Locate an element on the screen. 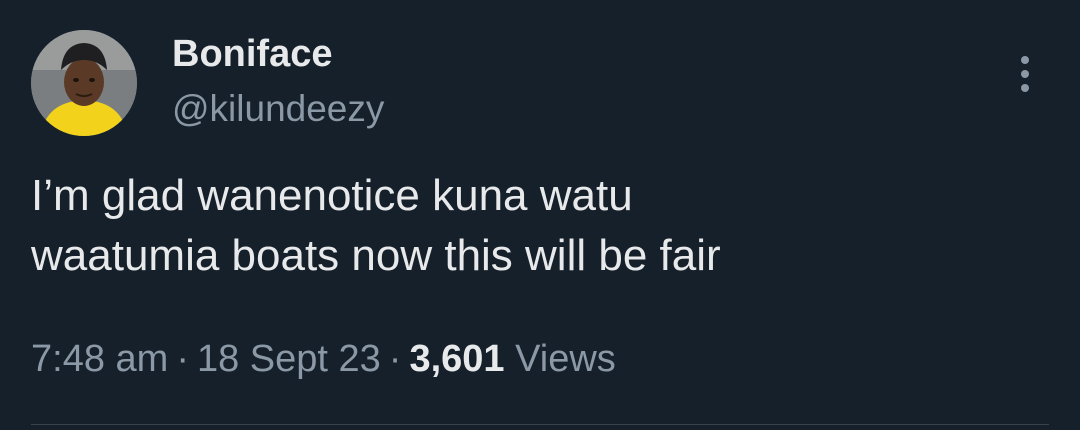 This screenshot has height=430, width=1080. avatar is located at coordinates (84, 83).